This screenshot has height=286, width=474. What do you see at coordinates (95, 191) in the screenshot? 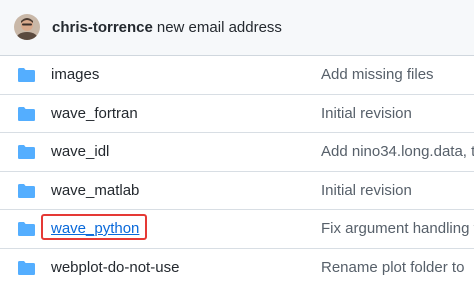
I see `file-name-link: wave_matlab` at bounding box center [95, 191].